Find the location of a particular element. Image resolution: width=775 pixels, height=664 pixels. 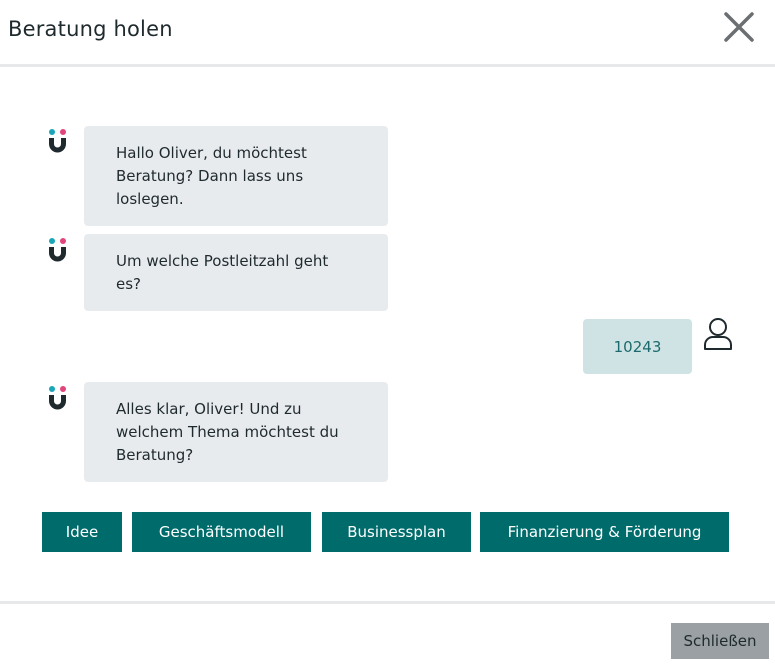

user-icon is located at coordinates (718, 334).